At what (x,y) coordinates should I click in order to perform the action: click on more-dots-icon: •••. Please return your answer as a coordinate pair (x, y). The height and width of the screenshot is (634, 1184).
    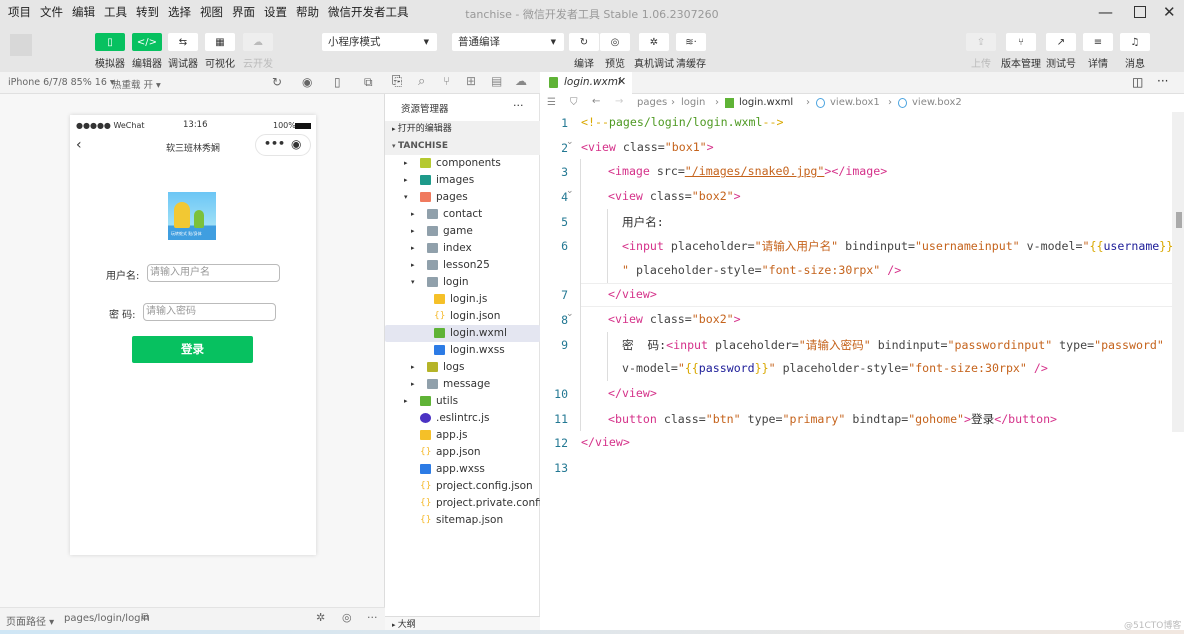
    Looking at the image, I should click on (274, 143).